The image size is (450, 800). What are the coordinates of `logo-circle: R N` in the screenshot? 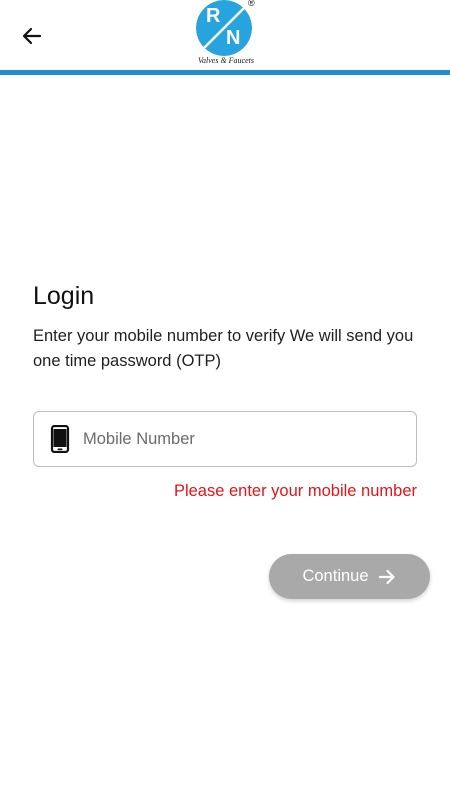 It's located at (224, 28).